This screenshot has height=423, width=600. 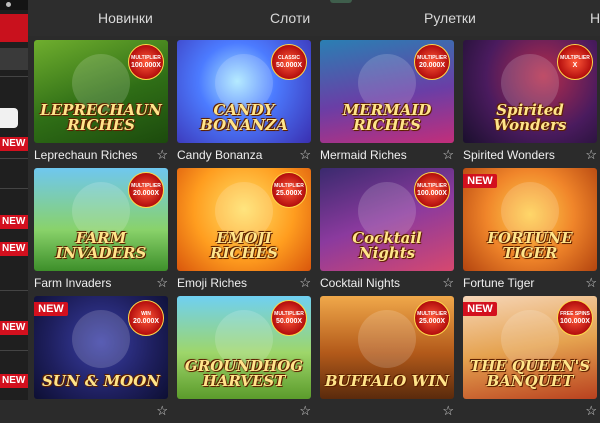 I want to click on game-card: SUN & MOON WIN 20.000X NEW ☆, so click(x=101, y=359).